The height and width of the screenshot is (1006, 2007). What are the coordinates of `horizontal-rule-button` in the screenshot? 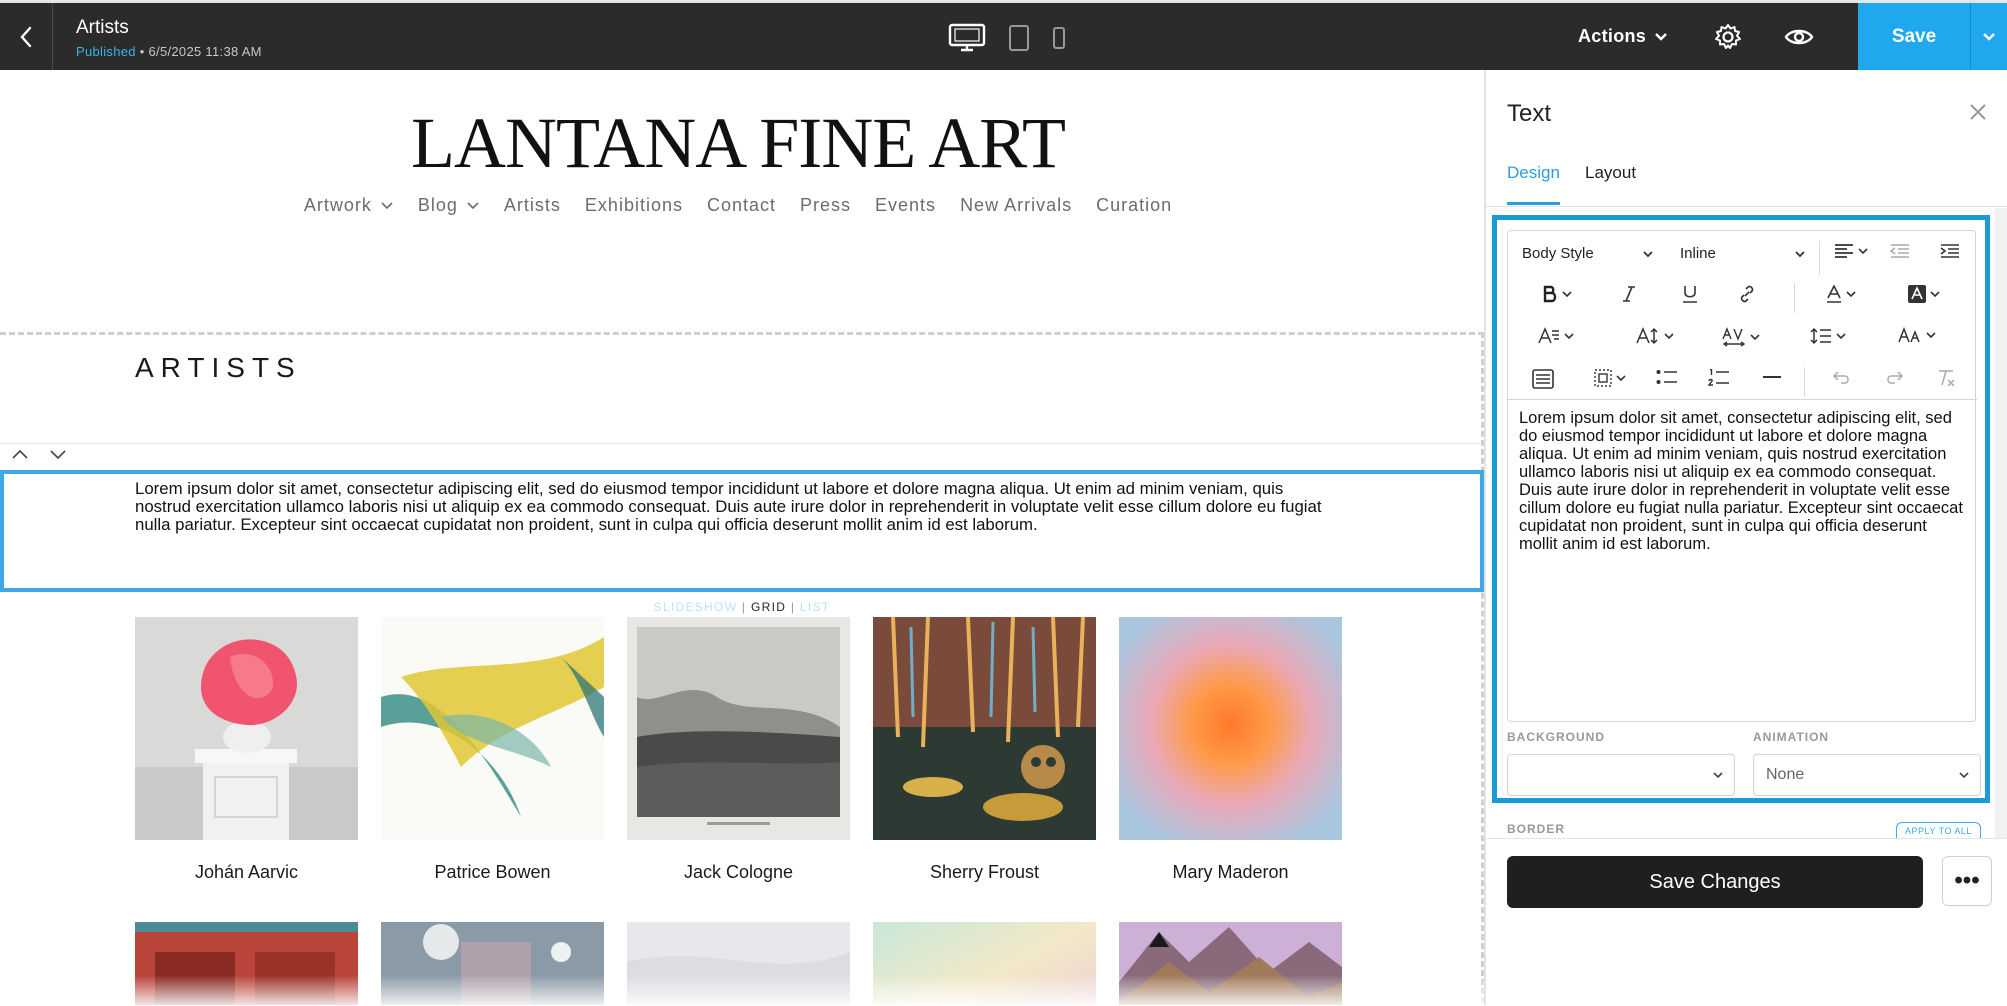 It's located at (1772, 377).